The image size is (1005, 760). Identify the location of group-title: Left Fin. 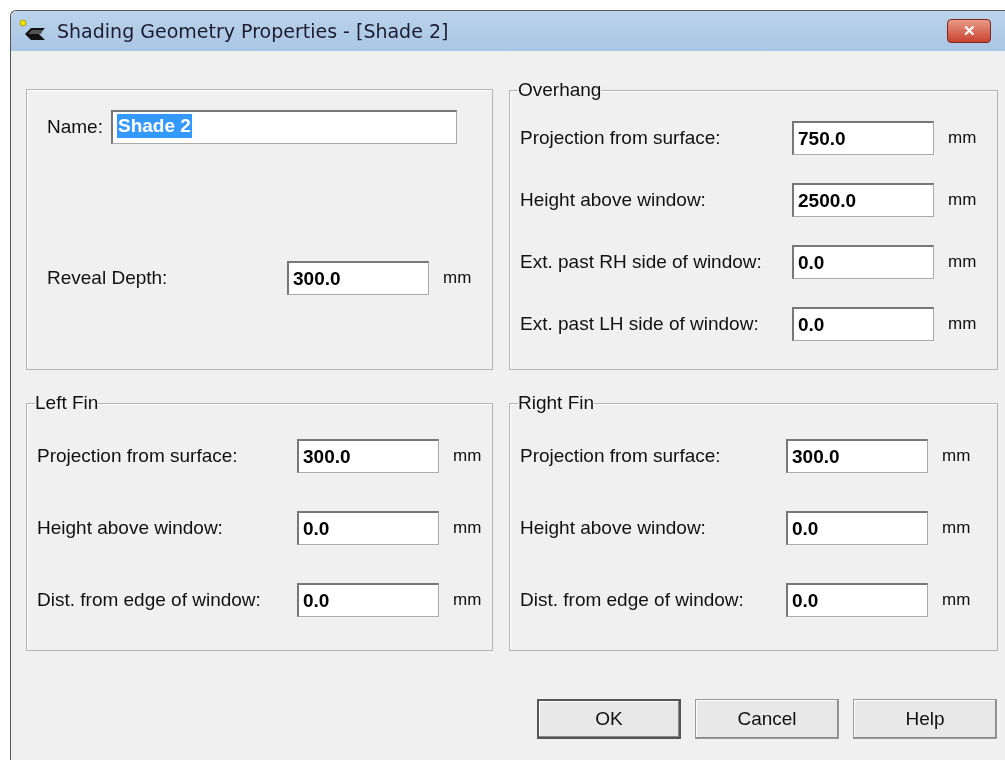
(67, 403).